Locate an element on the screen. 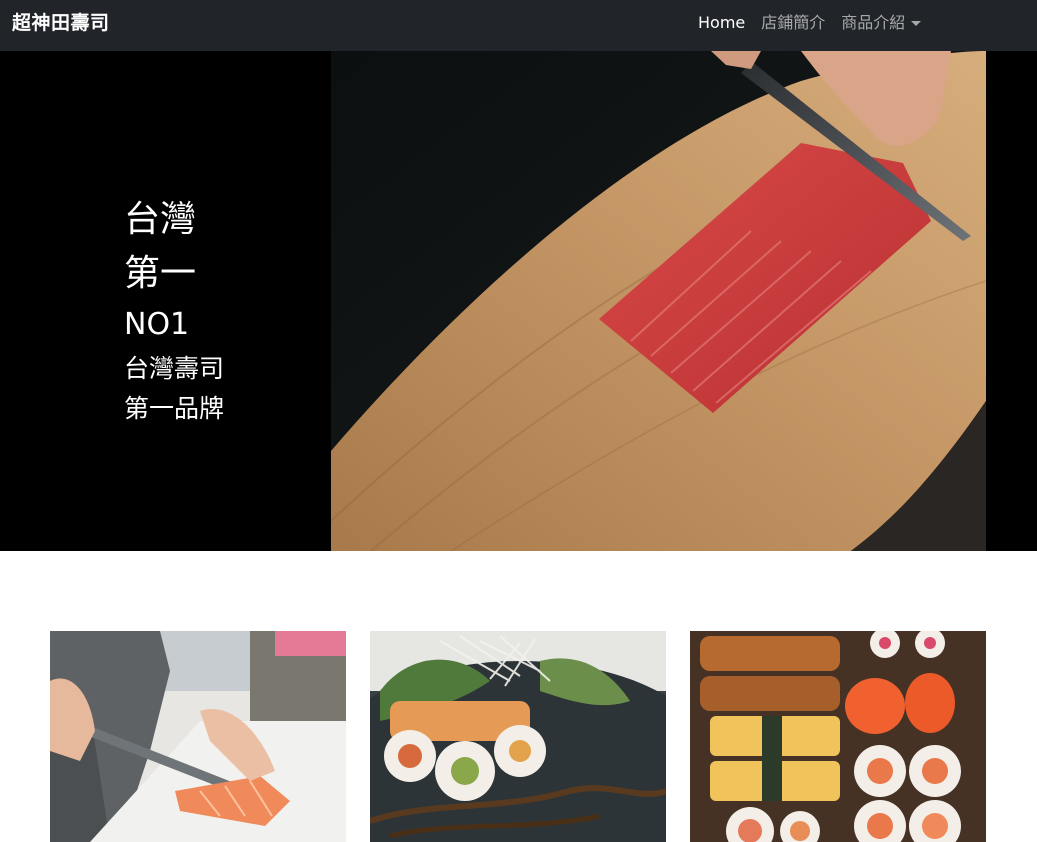  caret-down-icon is located at coordinates (916, 23).